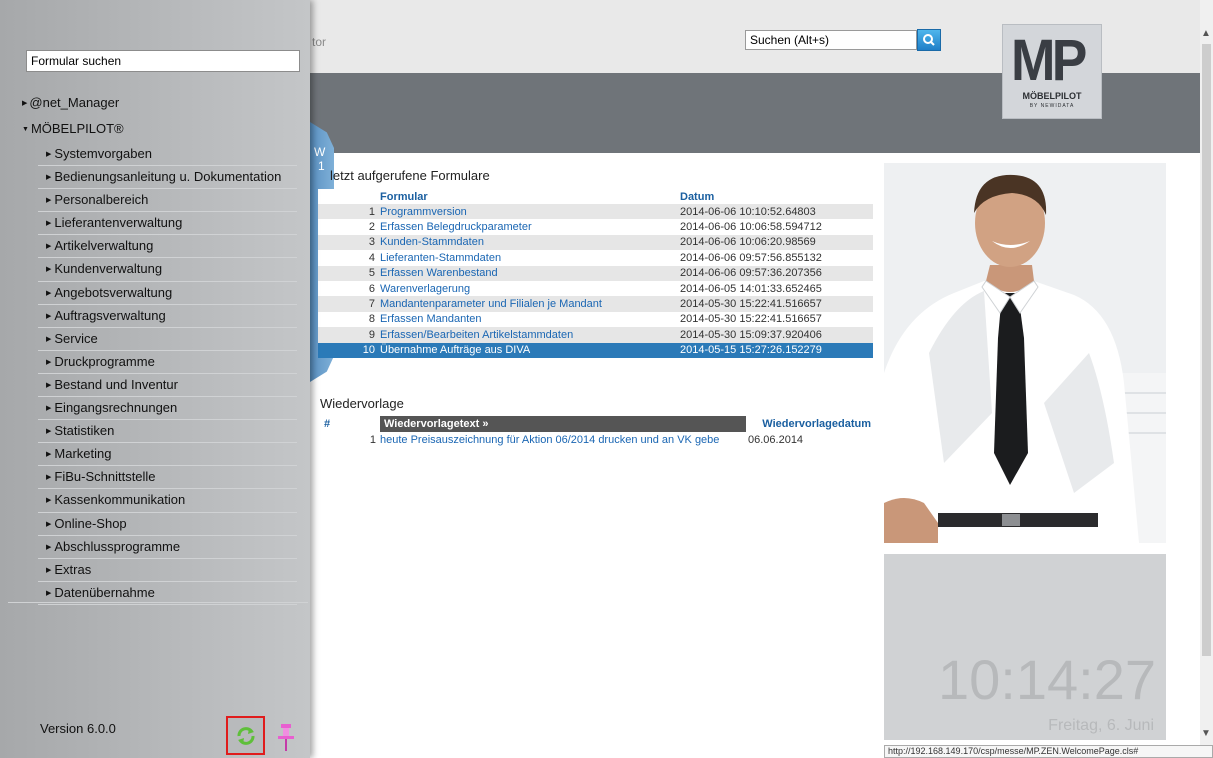 Image resolution: width=1213 pixels, height=758 pixels. I want to click on form-link: Erfassen Belegdruckparameter, so click(530, 227).